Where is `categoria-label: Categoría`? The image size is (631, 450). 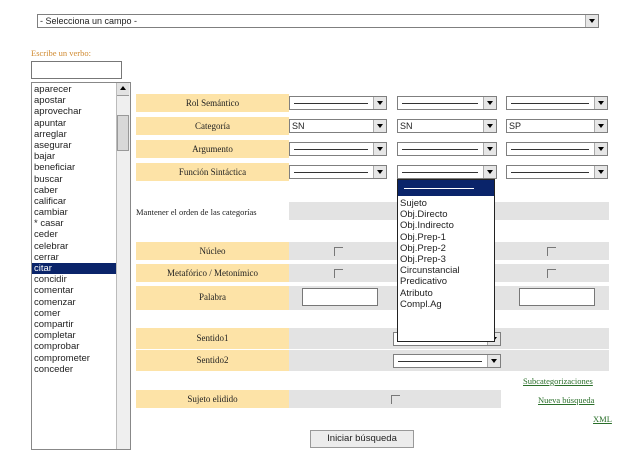 categoria-label: Categoría is located at coordinates (212, 126).